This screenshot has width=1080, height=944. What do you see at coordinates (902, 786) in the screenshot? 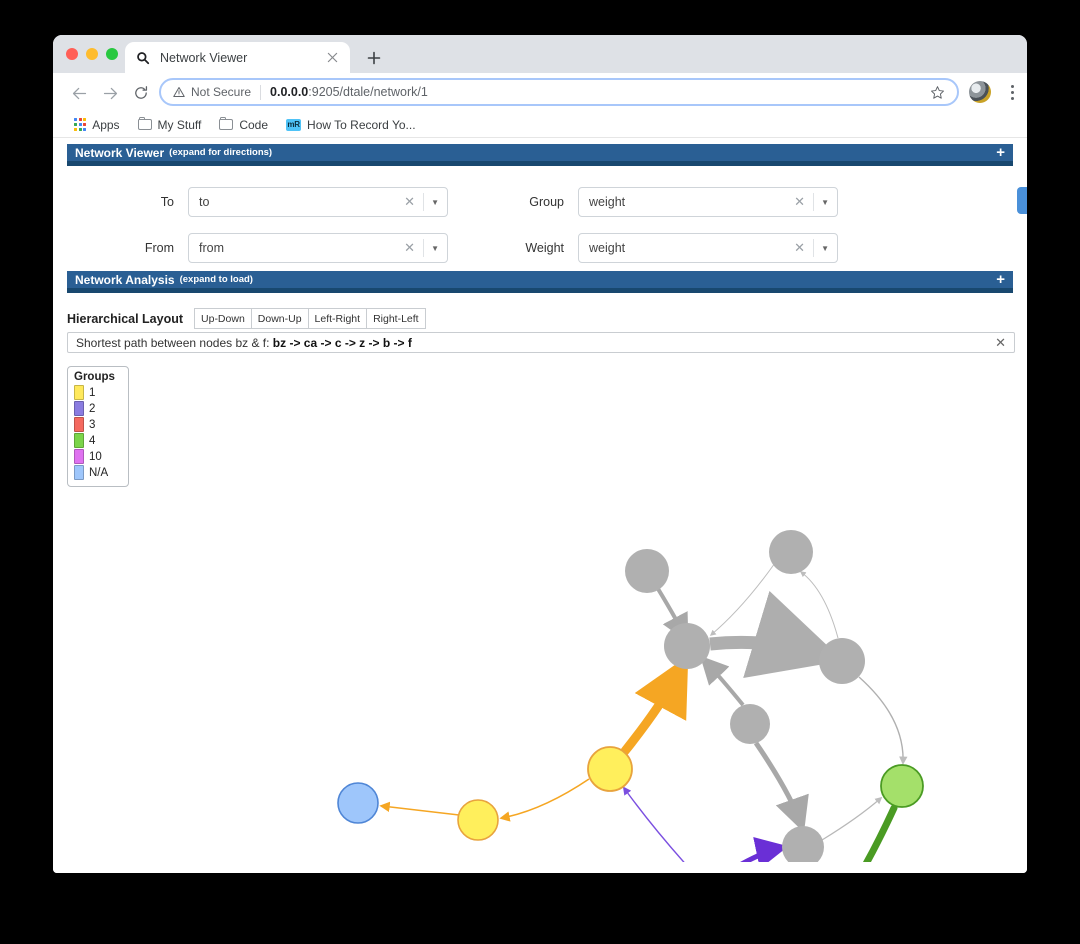
I see `graph-node-f` at bounding box center [902, 786].